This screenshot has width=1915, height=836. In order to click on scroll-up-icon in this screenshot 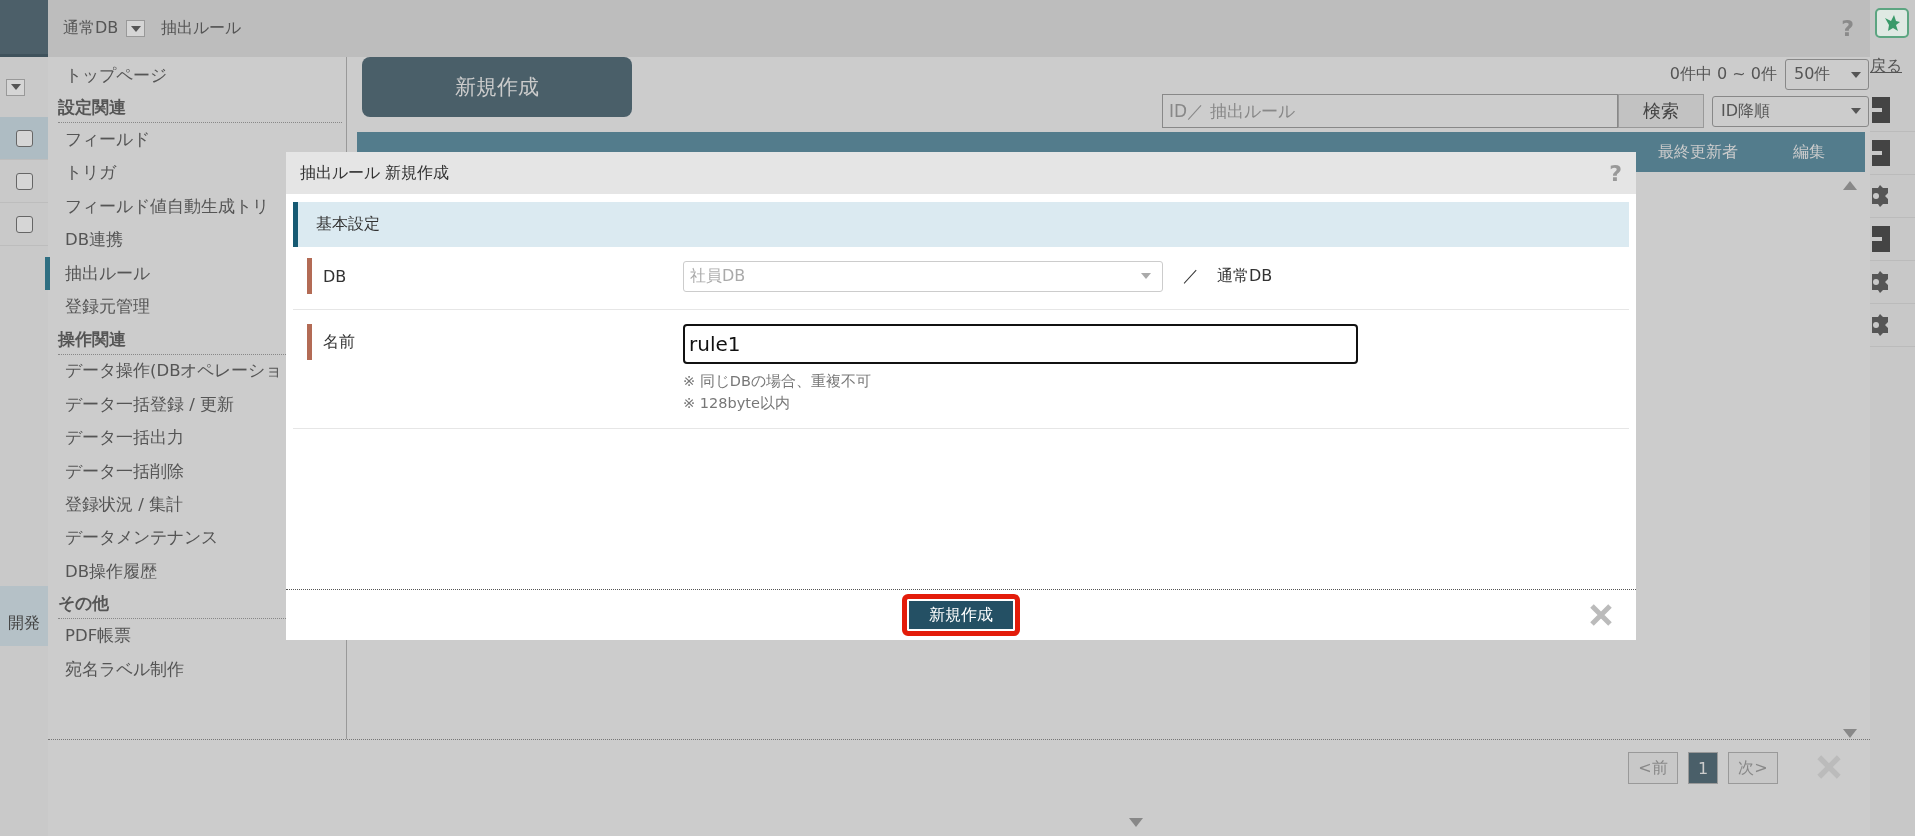, I will do `click(1850, 185)`.